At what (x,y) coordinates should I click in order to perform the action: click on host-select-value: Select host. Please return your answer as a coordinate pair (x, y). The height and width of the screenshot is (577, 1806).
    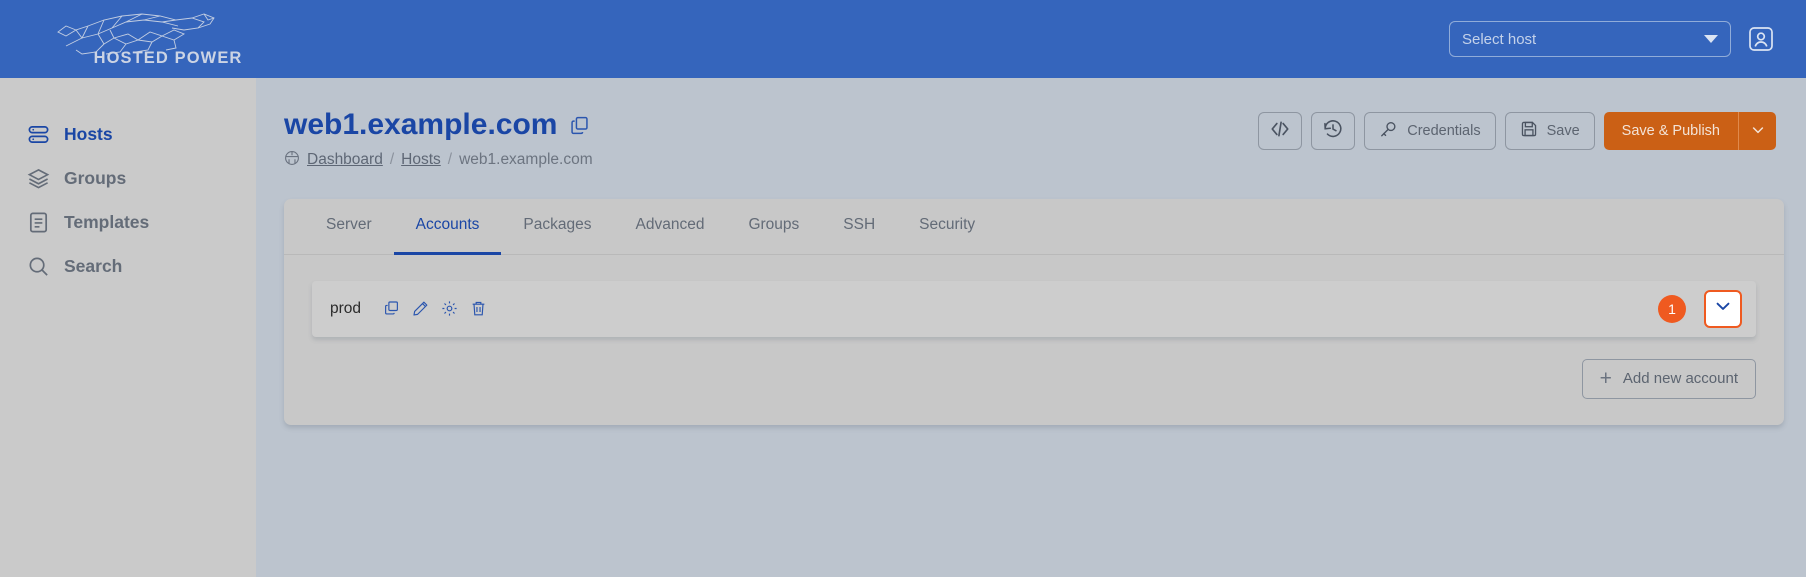
    Looking at the image, I should click on (1499, 39).